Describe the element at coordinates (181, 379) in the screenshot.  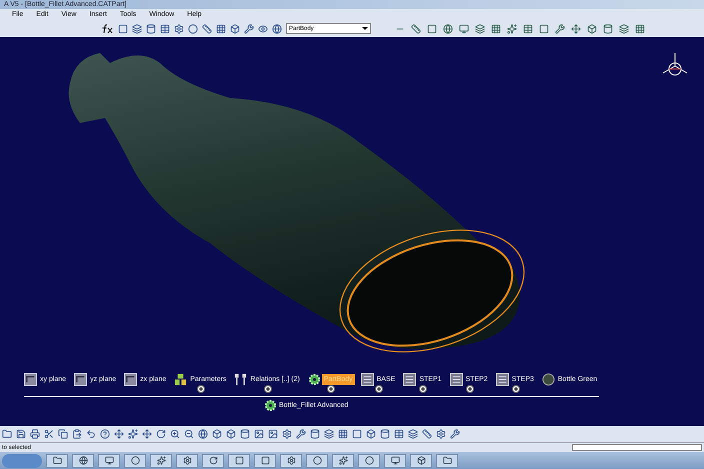
I see `parameters-icon` at that location.